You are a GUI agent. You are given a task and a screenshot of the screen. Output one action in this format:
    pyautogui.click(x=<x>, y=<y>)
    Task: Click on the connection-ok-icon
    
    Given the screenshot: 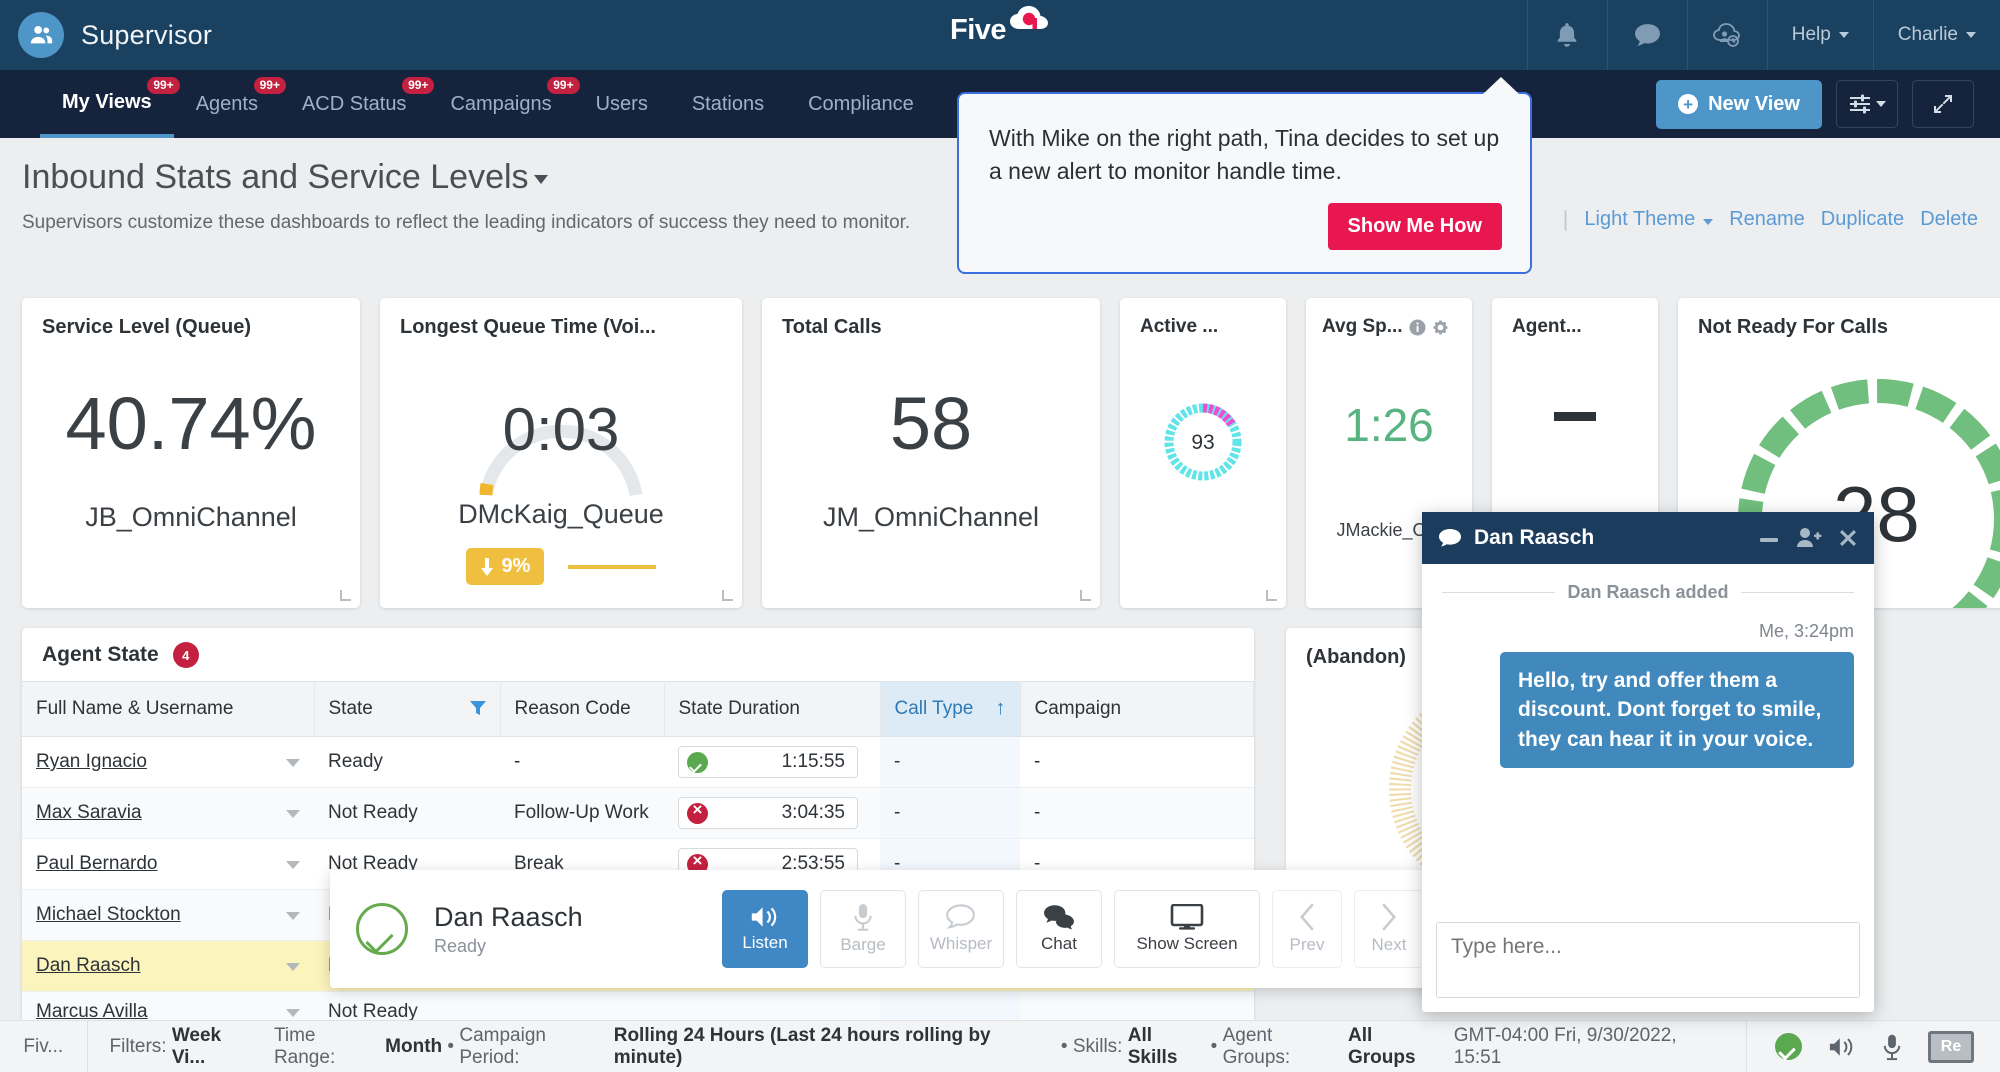 What is the action you would take?
    pyautogui.click(x=1788, y=1046)
    